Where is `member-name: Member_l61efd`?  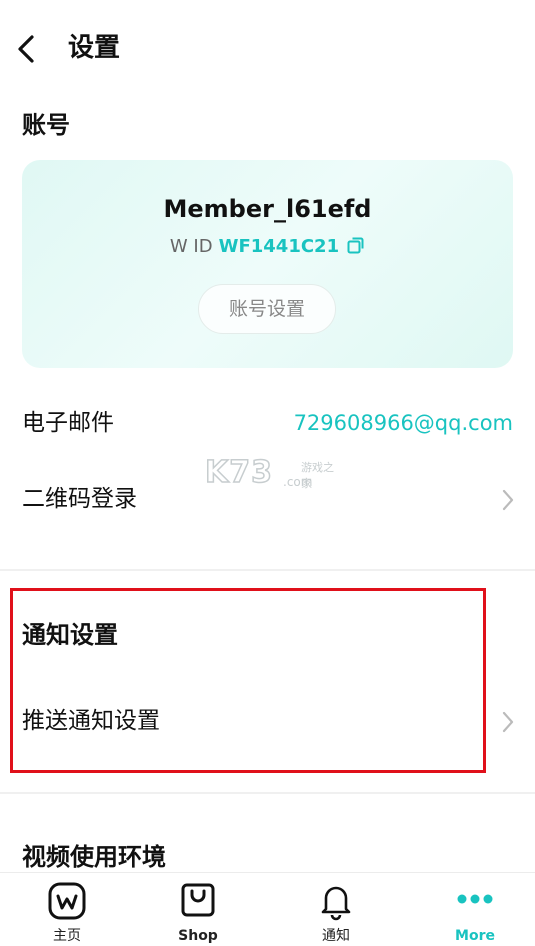 member-name: Member_l61efd is located at coordinates (267, 209).